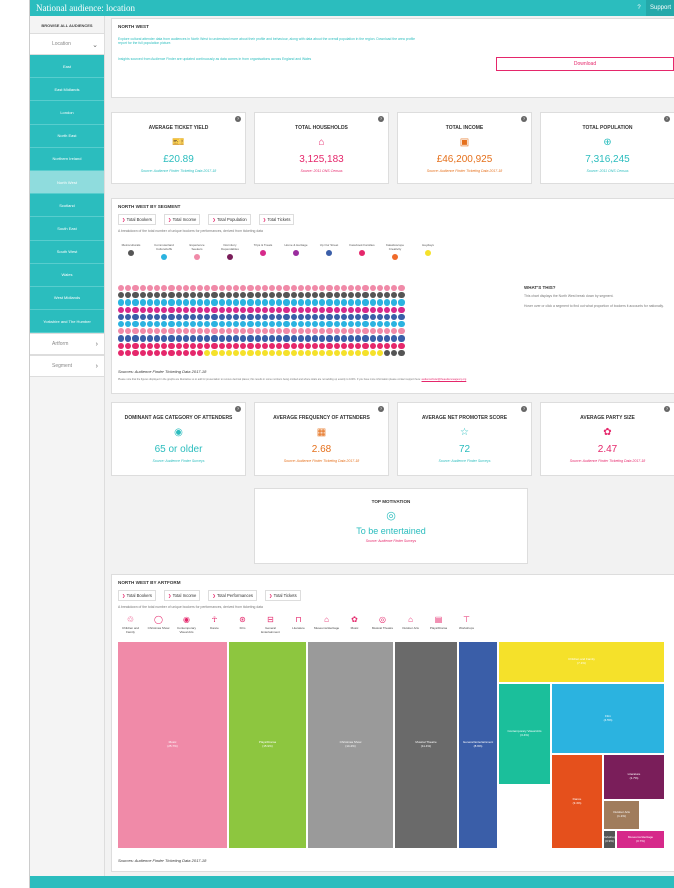 Image resolution: width=674 pixels, height=888 pixels. I want to click on treemap-cell: Children and Family (7.1%), so click(581, 662).